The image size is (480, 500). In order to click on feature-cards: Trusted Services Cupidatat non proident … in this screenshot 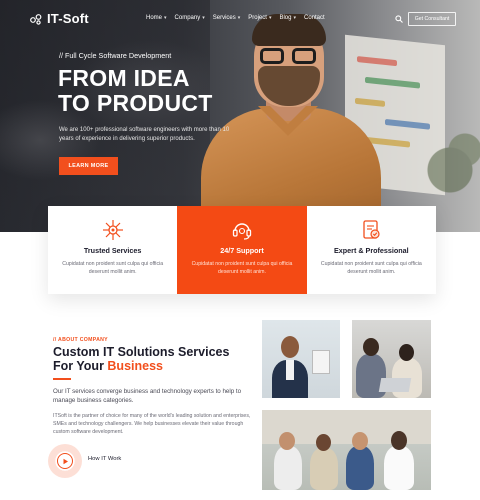, I will do `click(242, 250)`.